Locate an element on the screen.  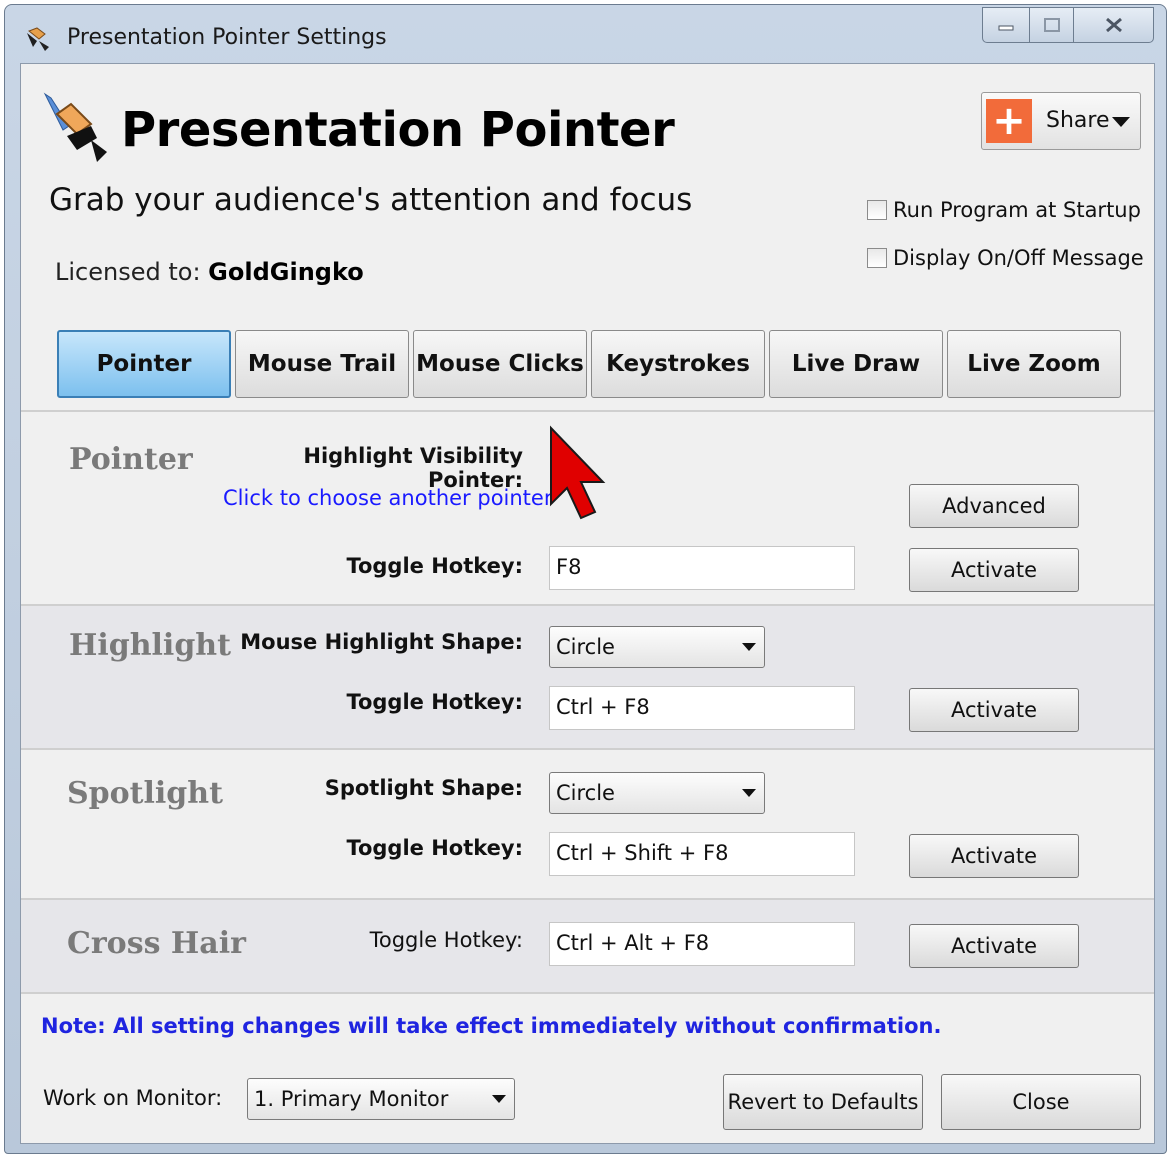
run-at-startup-checkbox is located at coordinates (877, 210).